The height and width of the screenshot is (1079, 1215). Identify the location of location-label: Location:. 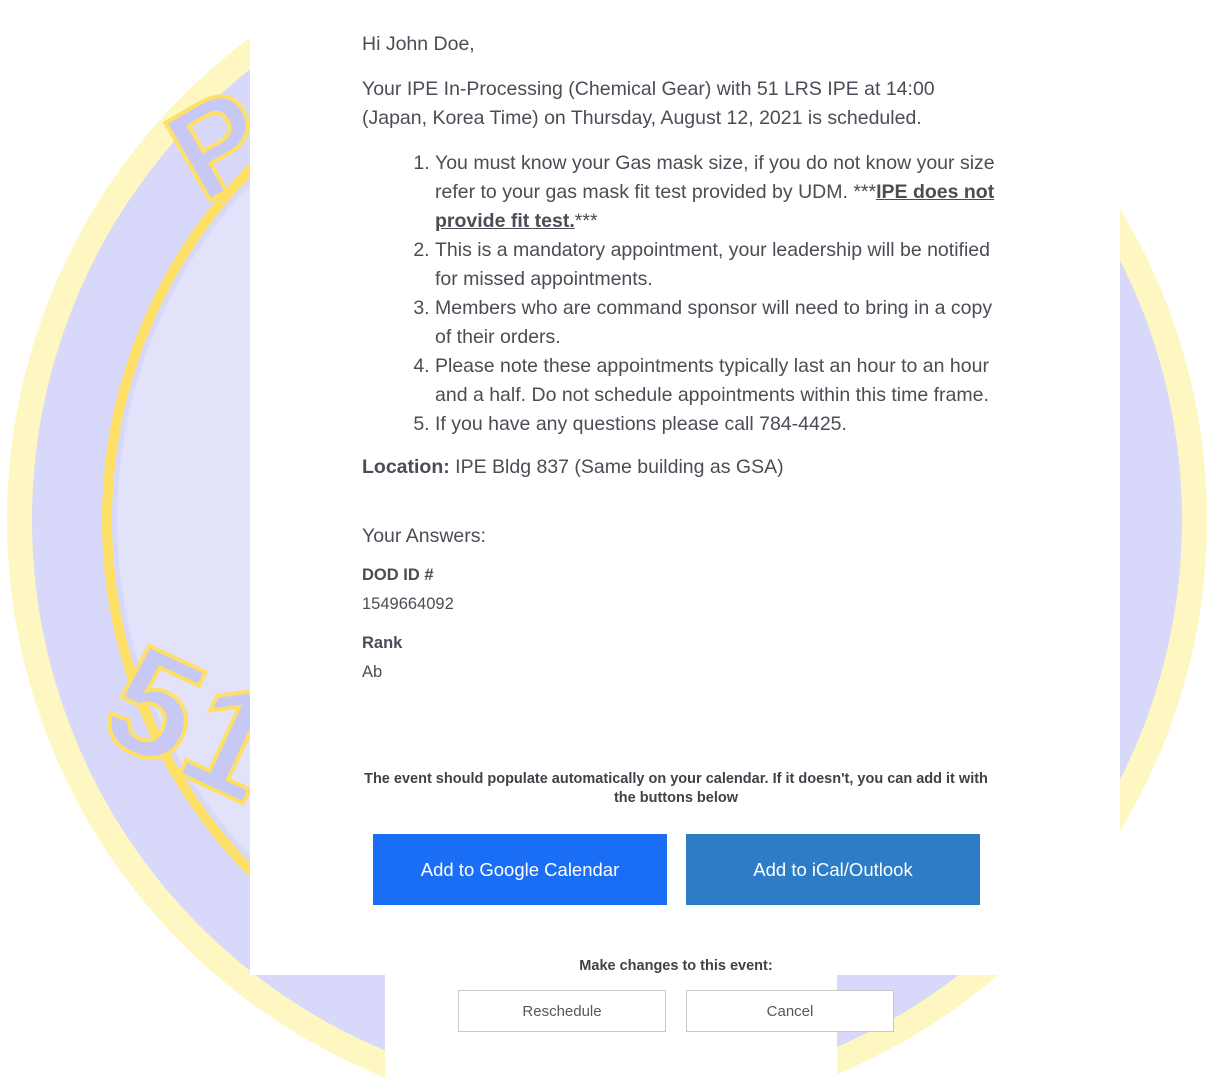
(406, 467).